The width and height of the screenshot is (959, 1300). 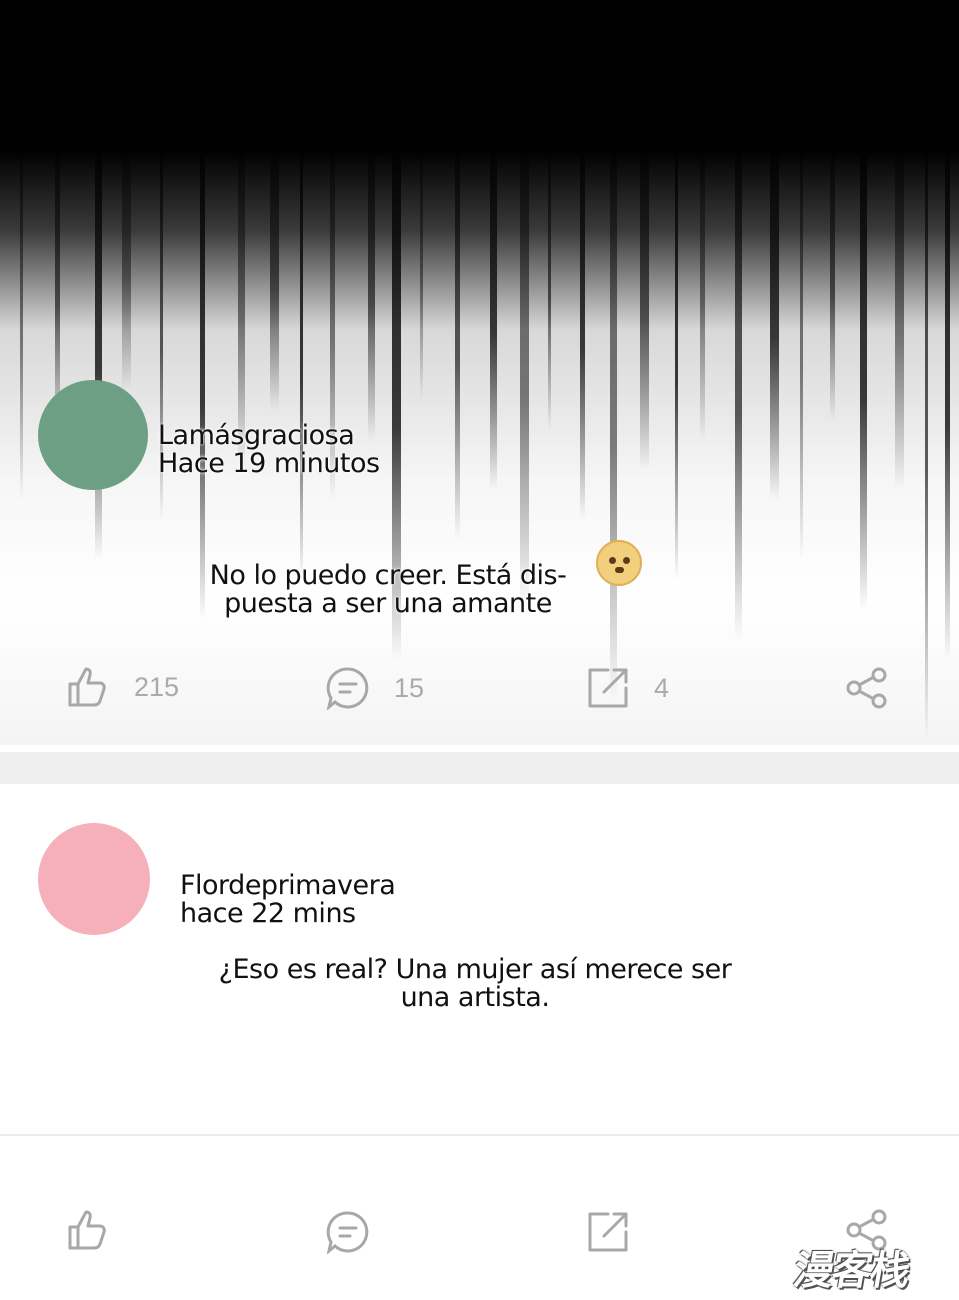 I want to click on comment-timestamp: Hace 19 minutos, so click(x=269, y=463).